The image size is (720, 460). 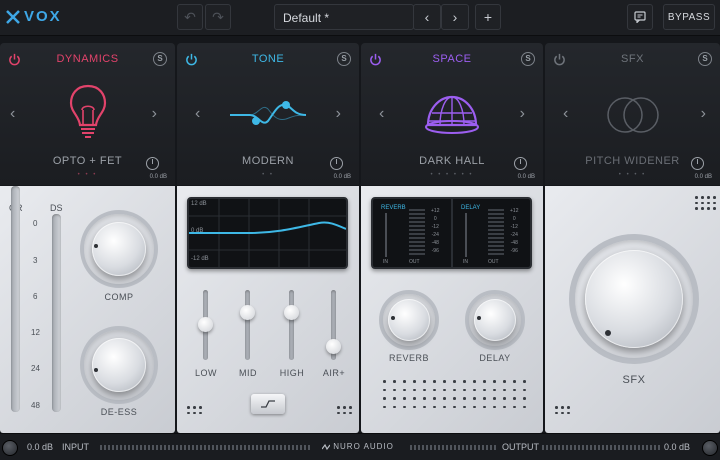 I want to click on speaker-grill, so click(x=454, y=394).